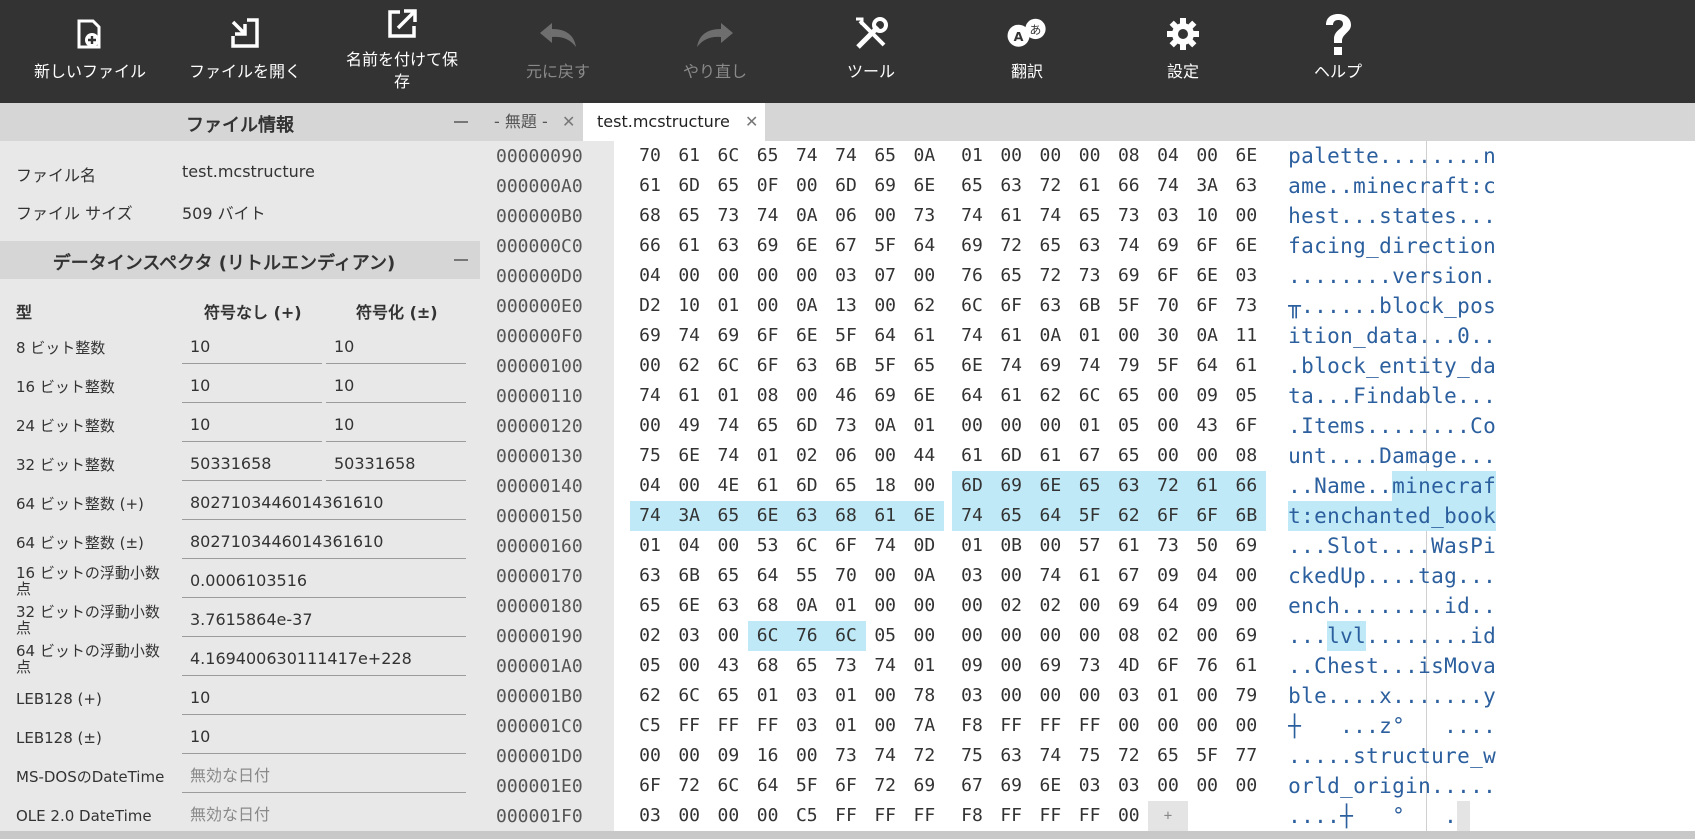  Describe the element at coordinates (1207, 246) in the screenshot. I see `hex-byte: 6F` at that location.